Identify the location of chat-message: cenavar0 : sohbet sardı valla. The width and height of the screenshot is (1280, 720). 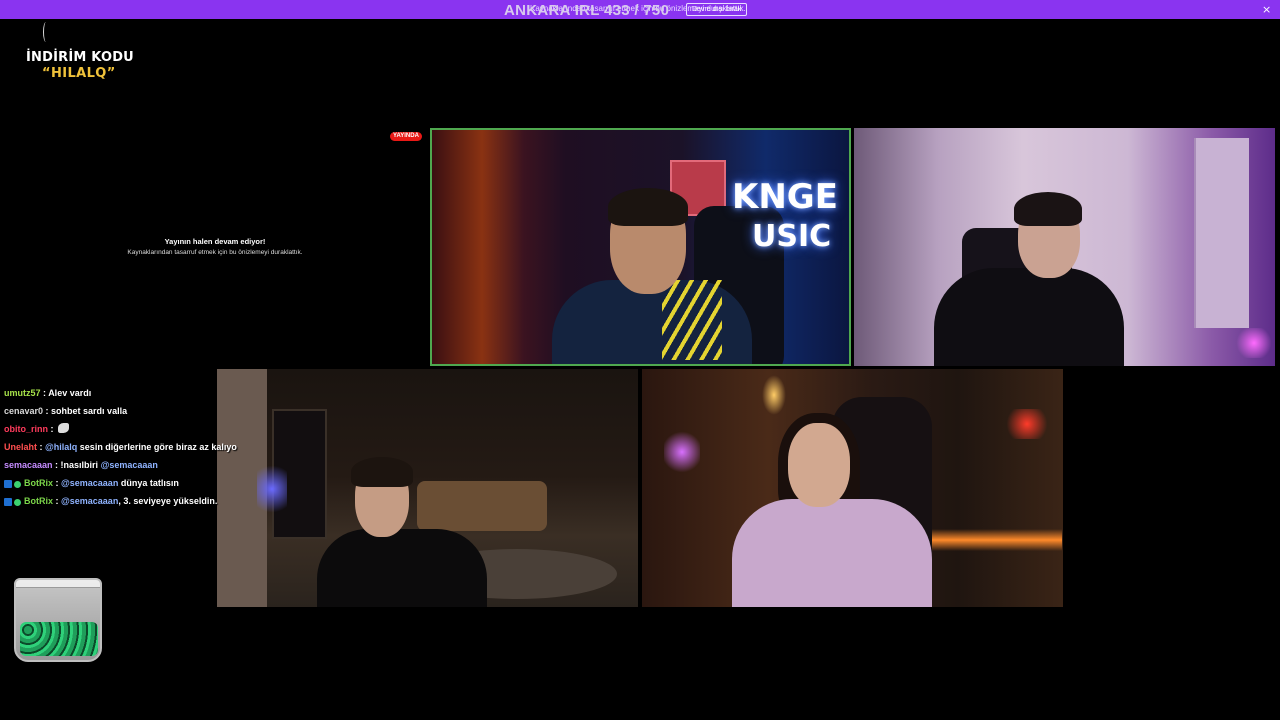
(126, 413).